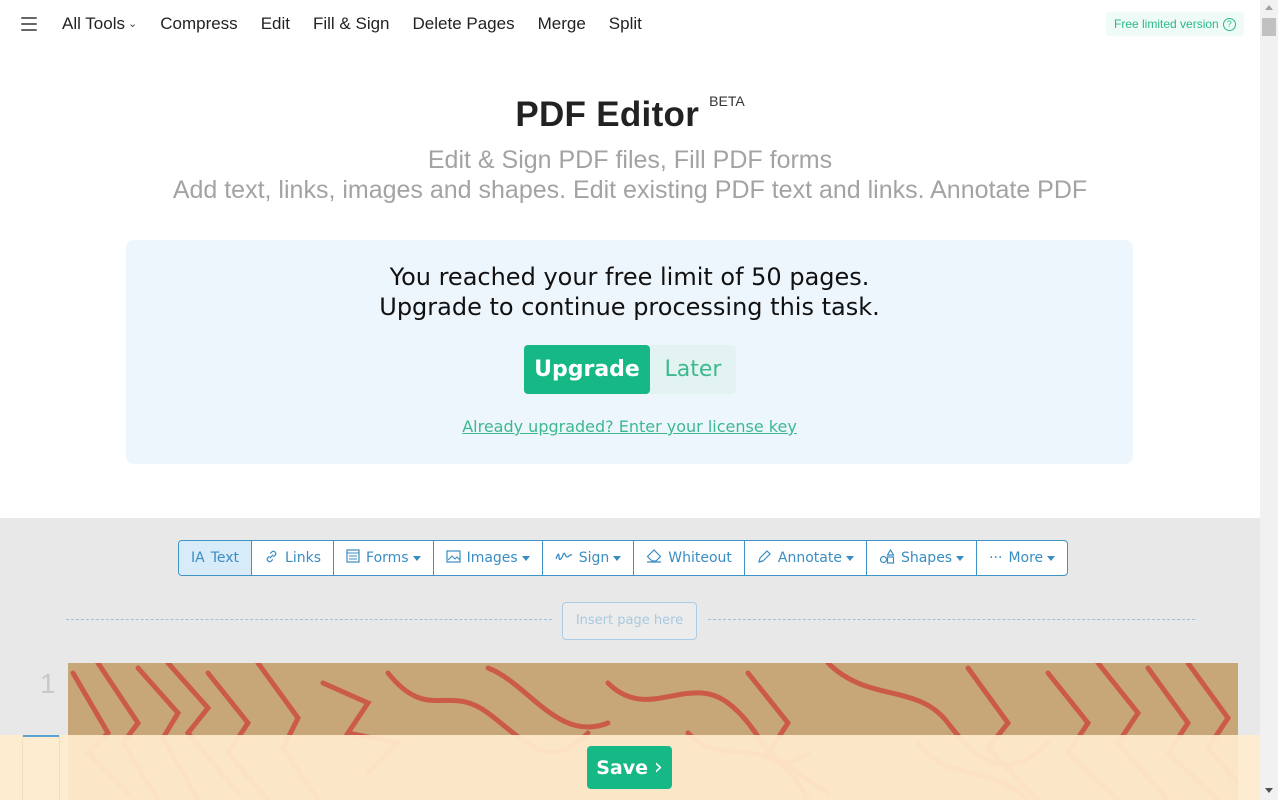  I want to click on tool-sign-label: Sign, so click(594, 558).